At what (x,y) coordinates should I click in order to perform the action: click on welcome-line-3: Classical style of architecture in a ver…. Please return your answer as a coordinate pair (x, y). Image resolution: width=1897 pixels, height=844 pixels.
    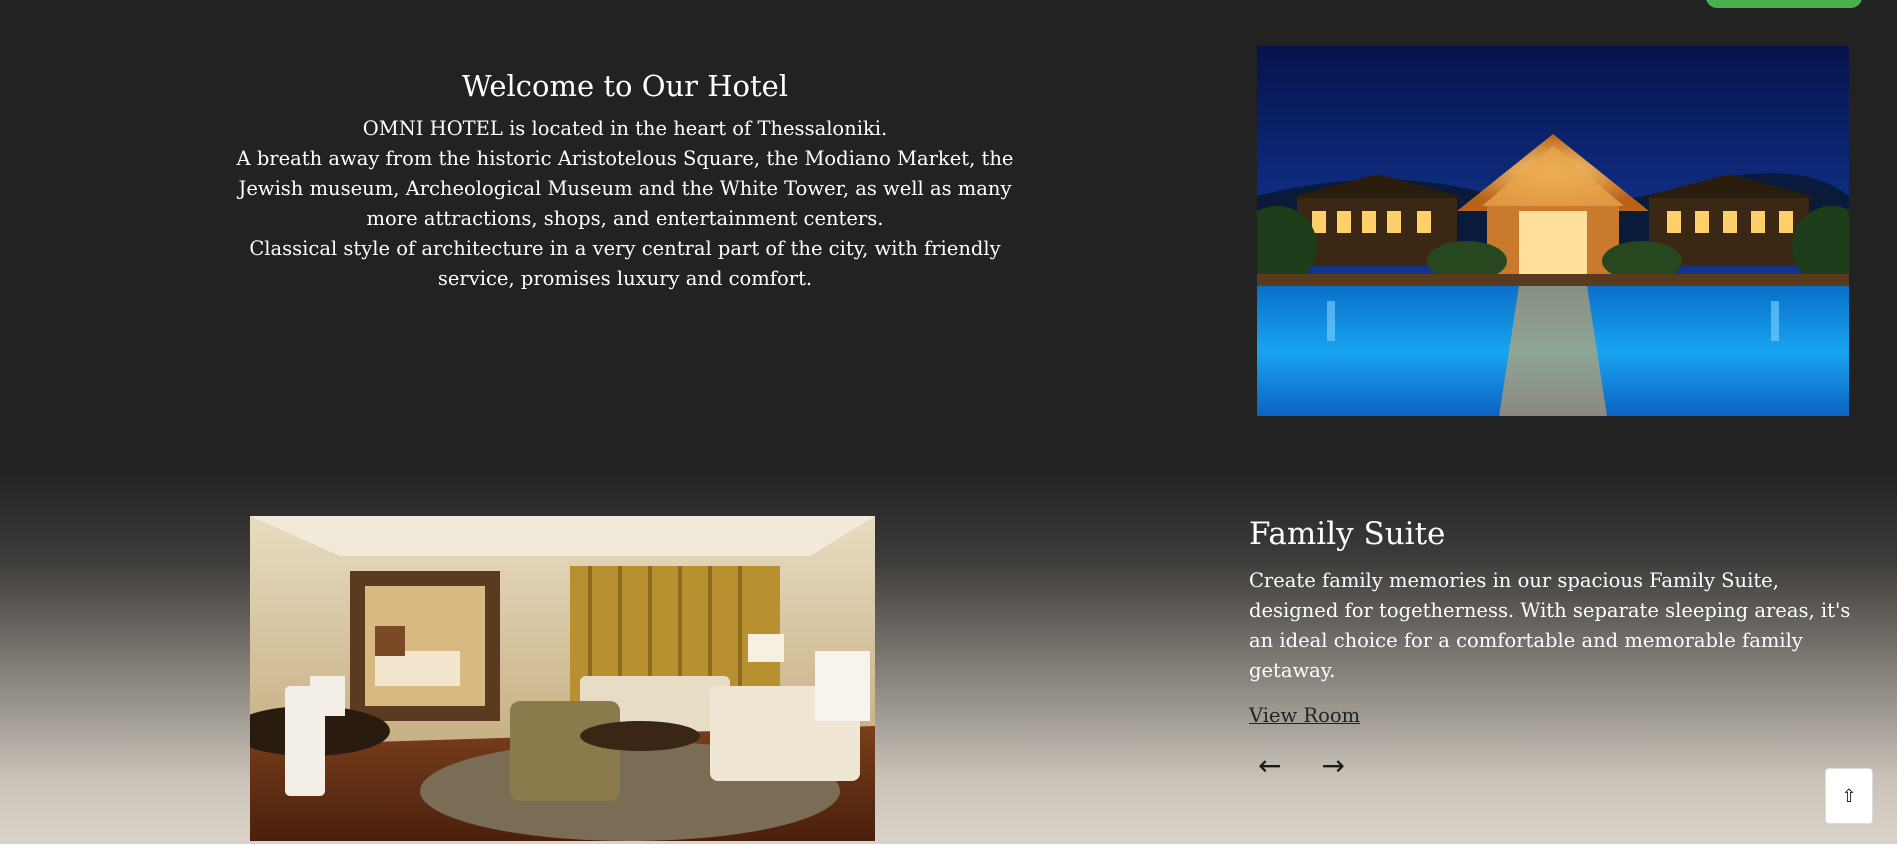
    Looking at the image, I should click on (625, 263).